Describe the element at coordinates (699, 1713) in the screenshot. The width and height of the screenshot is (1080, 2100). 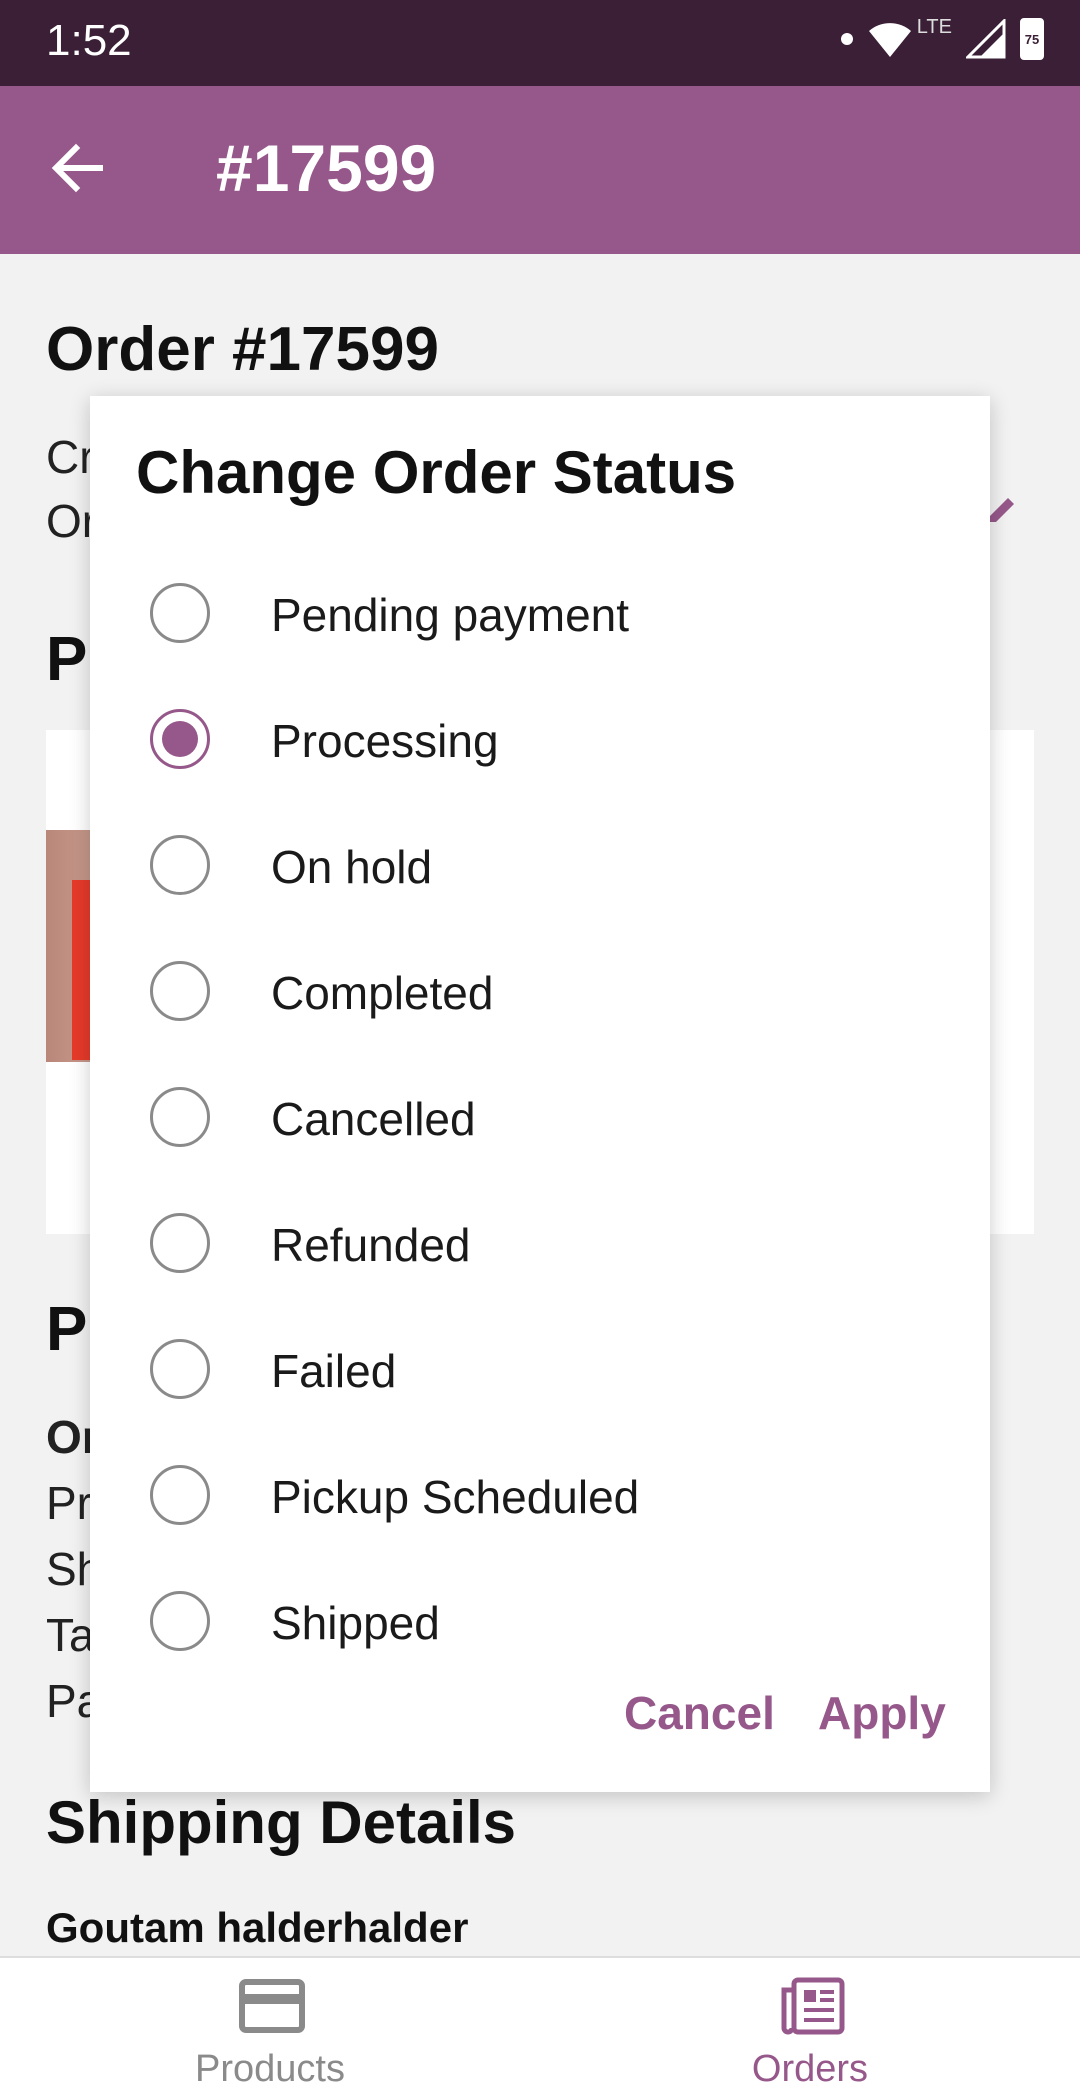
I see `cancel-button: Cancel` at that location.